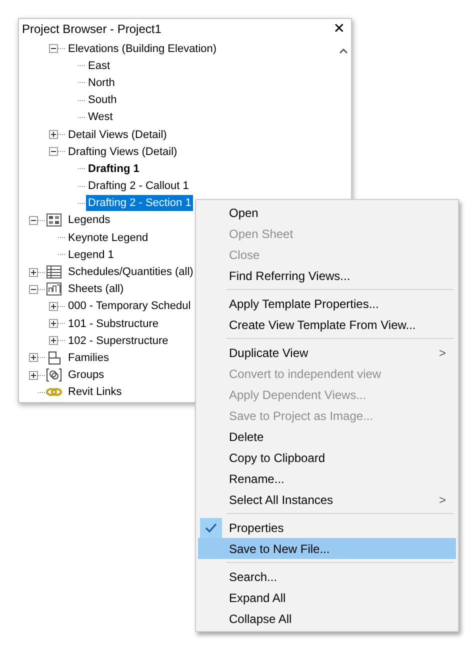 This screenshot has width=474, height=657. Describe the element at coordinates (117, 134) in the screenshot. I see `tree-item: Detail Views (Detail)` at that location.